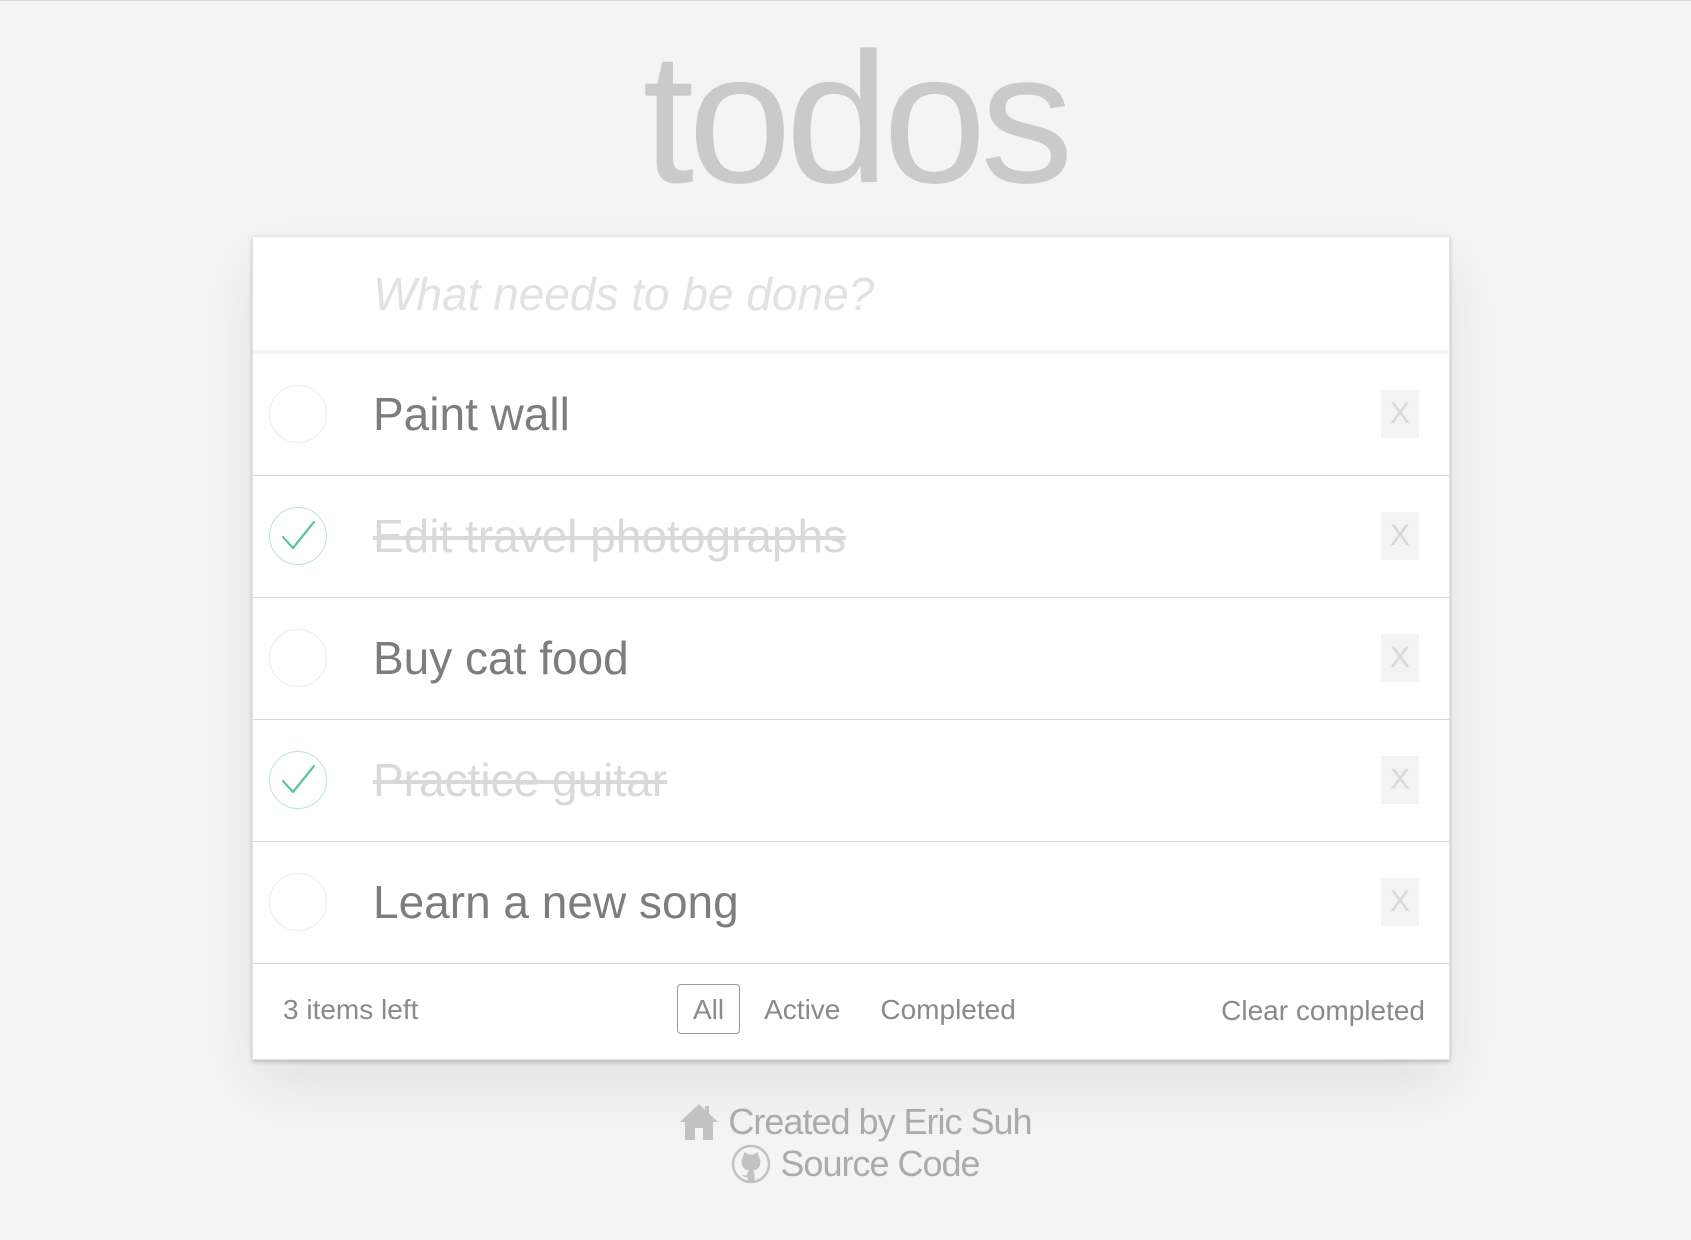 The height and width of the screenshot is (1240, 1691). I want to click on source-code-link: Source Code, so click(880, 1164).